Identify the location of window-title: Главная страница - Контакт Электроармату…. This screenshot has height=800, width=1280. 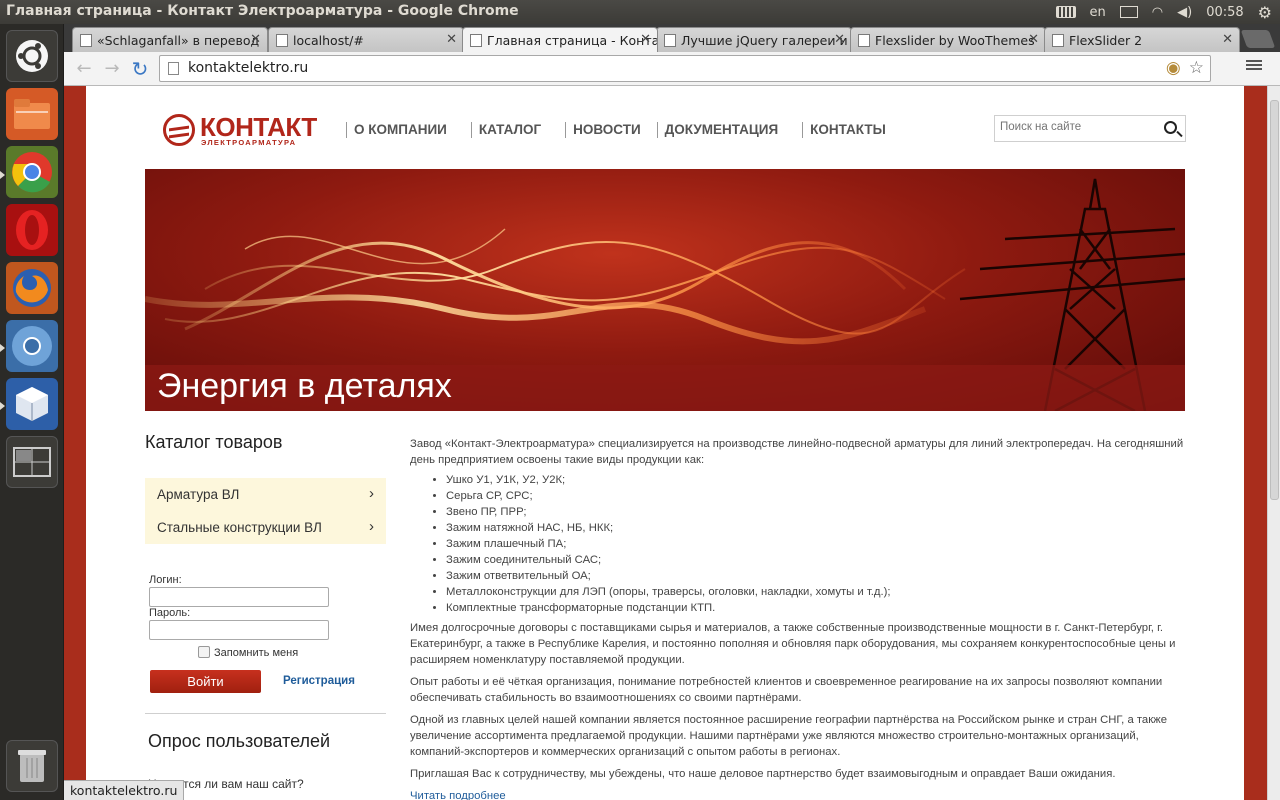
(262, 11).